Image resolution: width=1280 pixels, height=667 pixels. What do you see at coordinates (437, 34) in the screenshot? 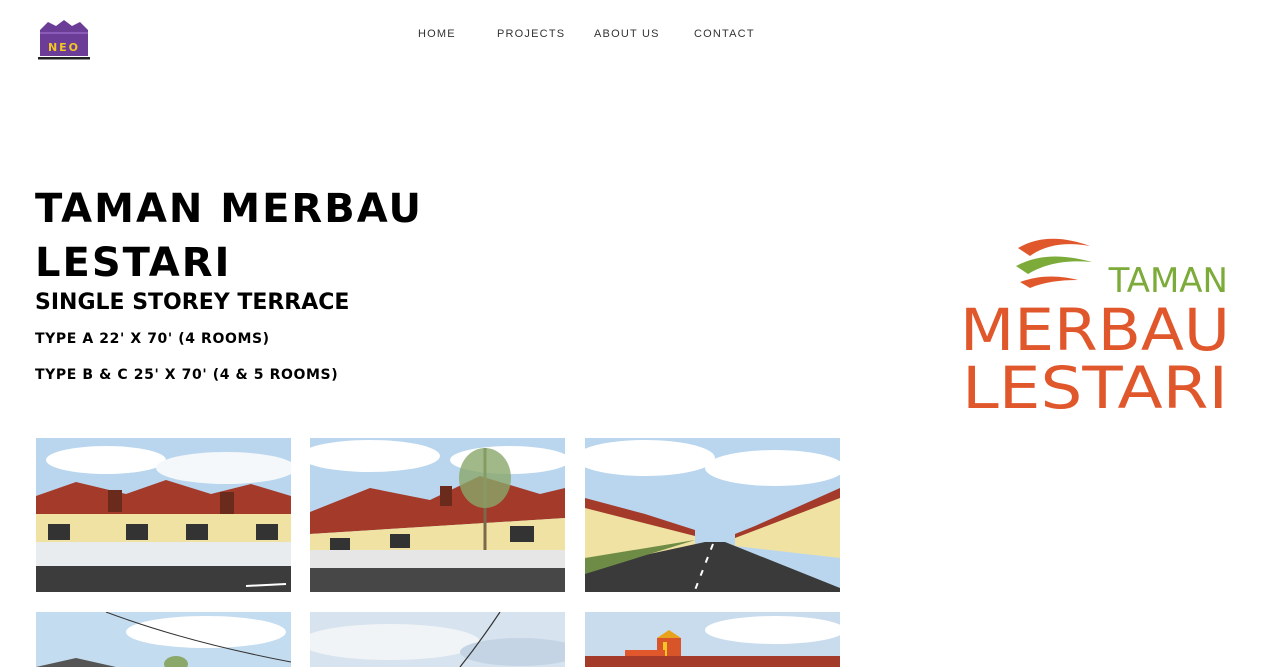
I see `nav-home: HOME` at bounding box center [437, 34].